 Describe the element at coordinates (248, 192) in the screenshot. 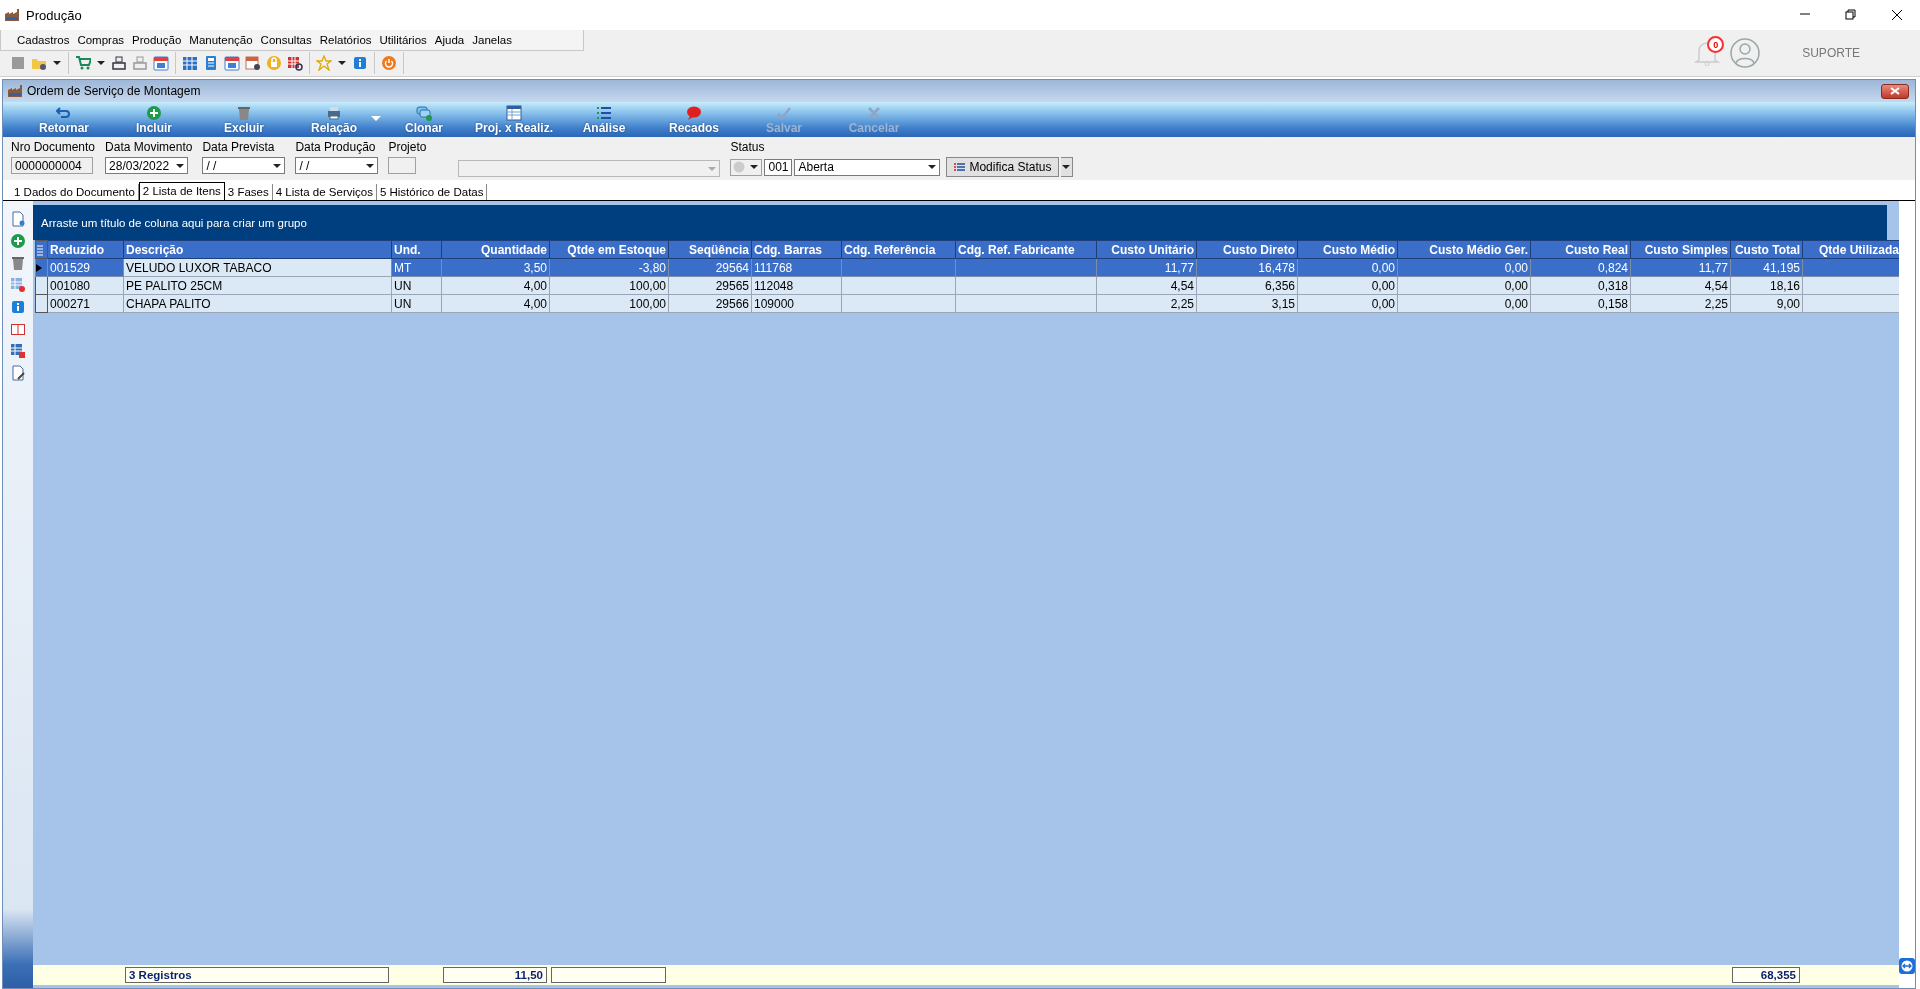

I see `tab: 3 Fases` at that location.